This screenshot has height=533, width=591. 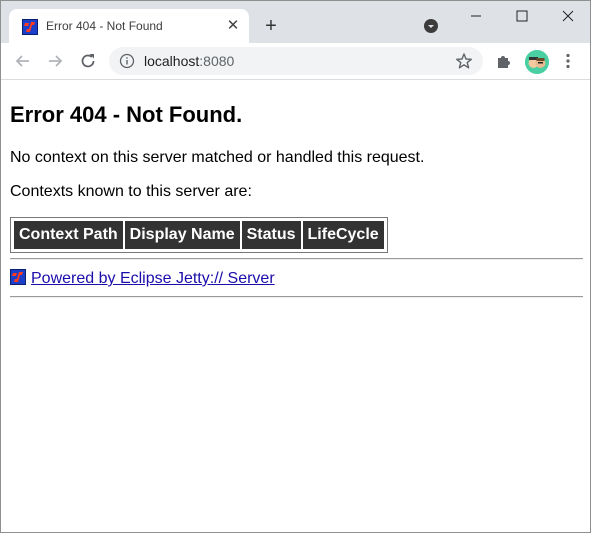 I want to click on address-bar: localhost:8080, so click(x=296, y=61).